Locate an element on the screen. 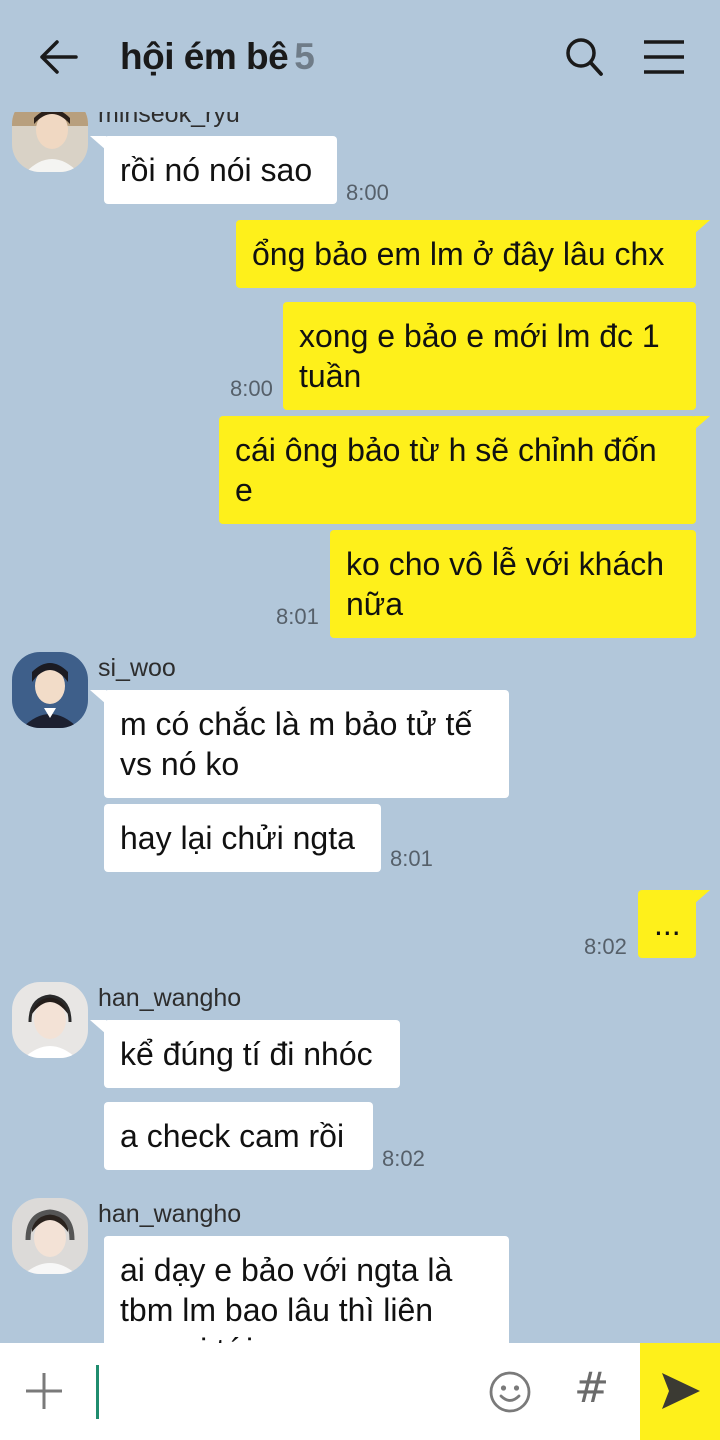 The image size is (720, 1440). message-bubble: xong e bảo e mới lm đc 1 tuần is located at coordinates (489, 356).